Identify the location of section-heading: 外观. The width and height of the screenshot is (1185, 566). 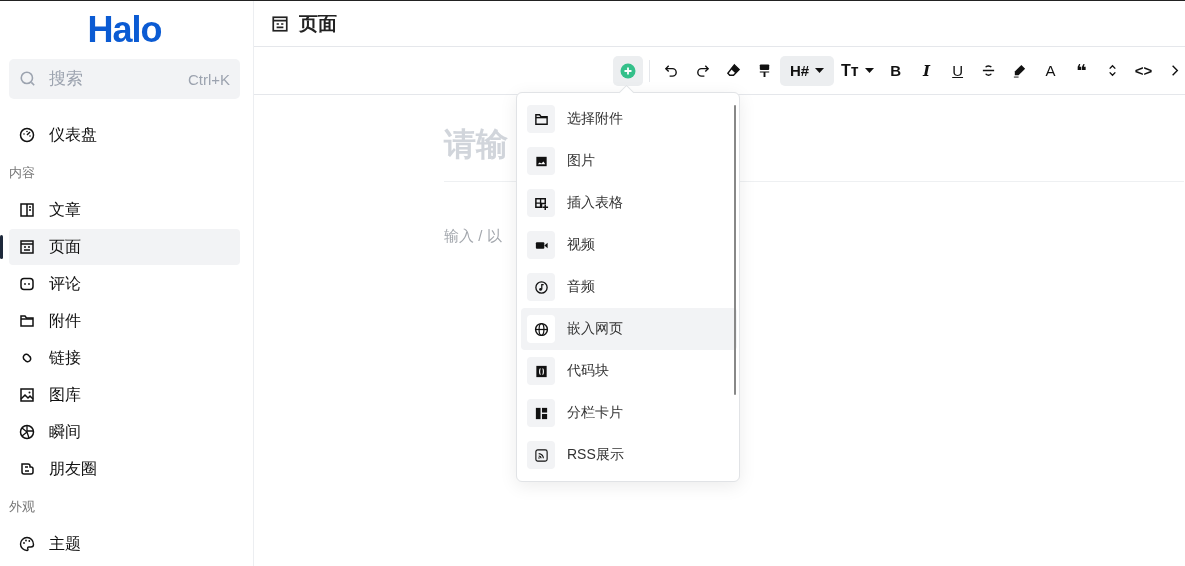
(22, 507).